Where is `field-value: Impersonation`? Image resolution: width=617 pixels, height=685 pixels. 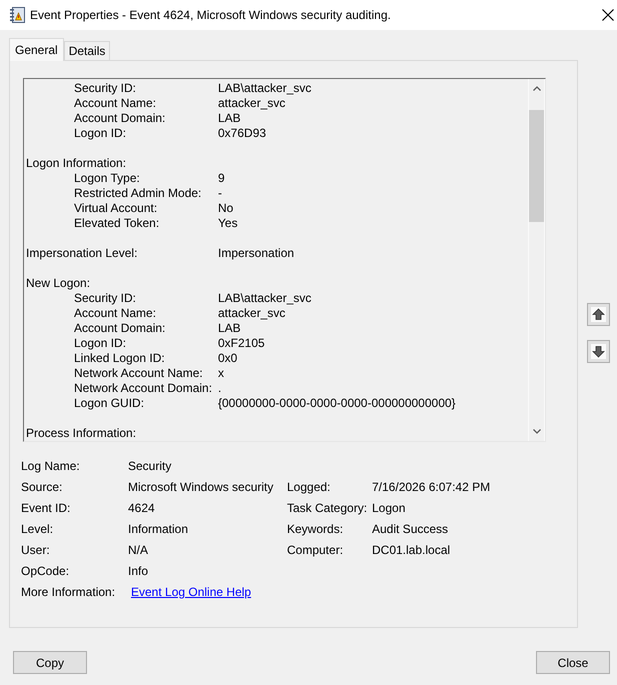
field-value: Impersonation is located at coordinates (256, 253).